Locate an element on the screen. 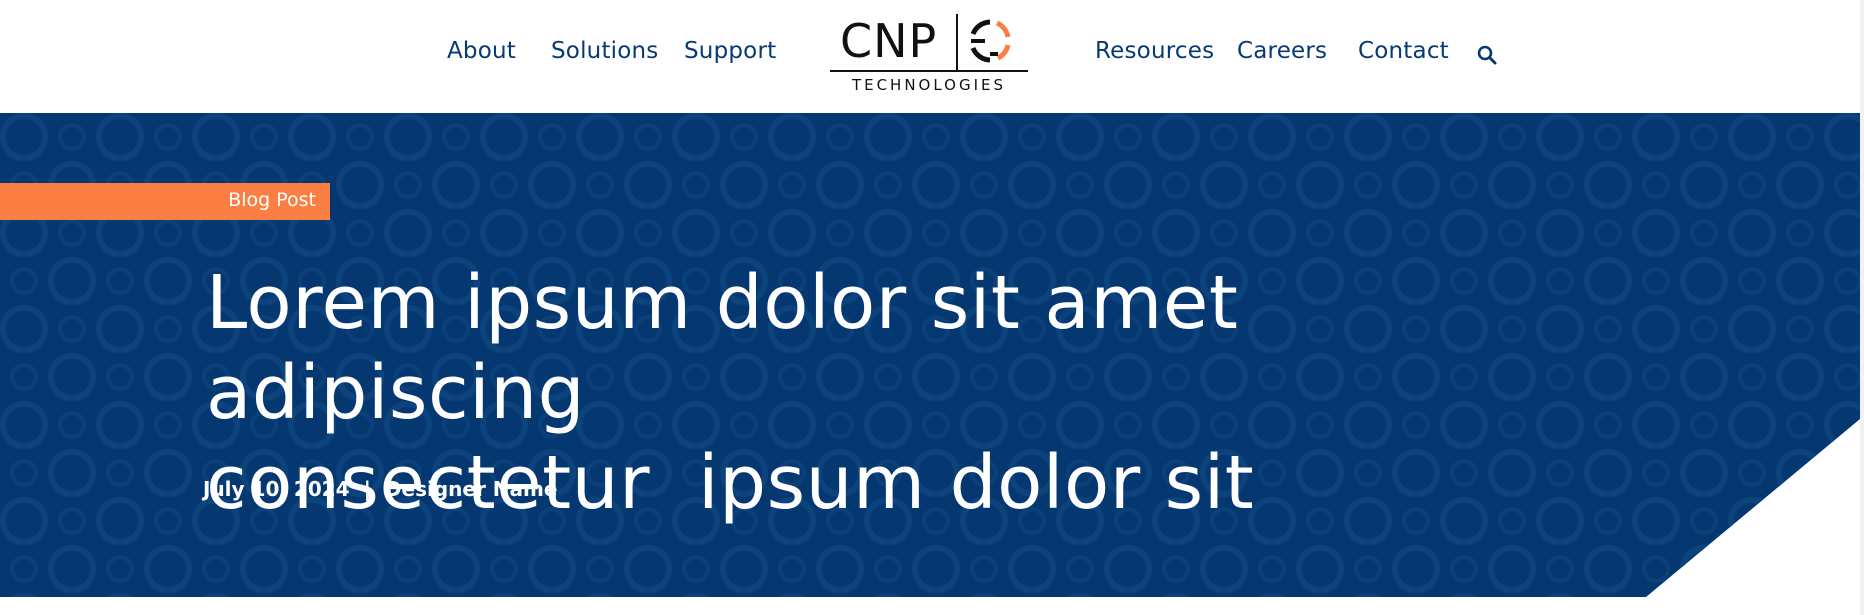 Image resolution: width=1864 pixels, height=615 pixels. scrollbar-track is located at coordinates (1862, 307).